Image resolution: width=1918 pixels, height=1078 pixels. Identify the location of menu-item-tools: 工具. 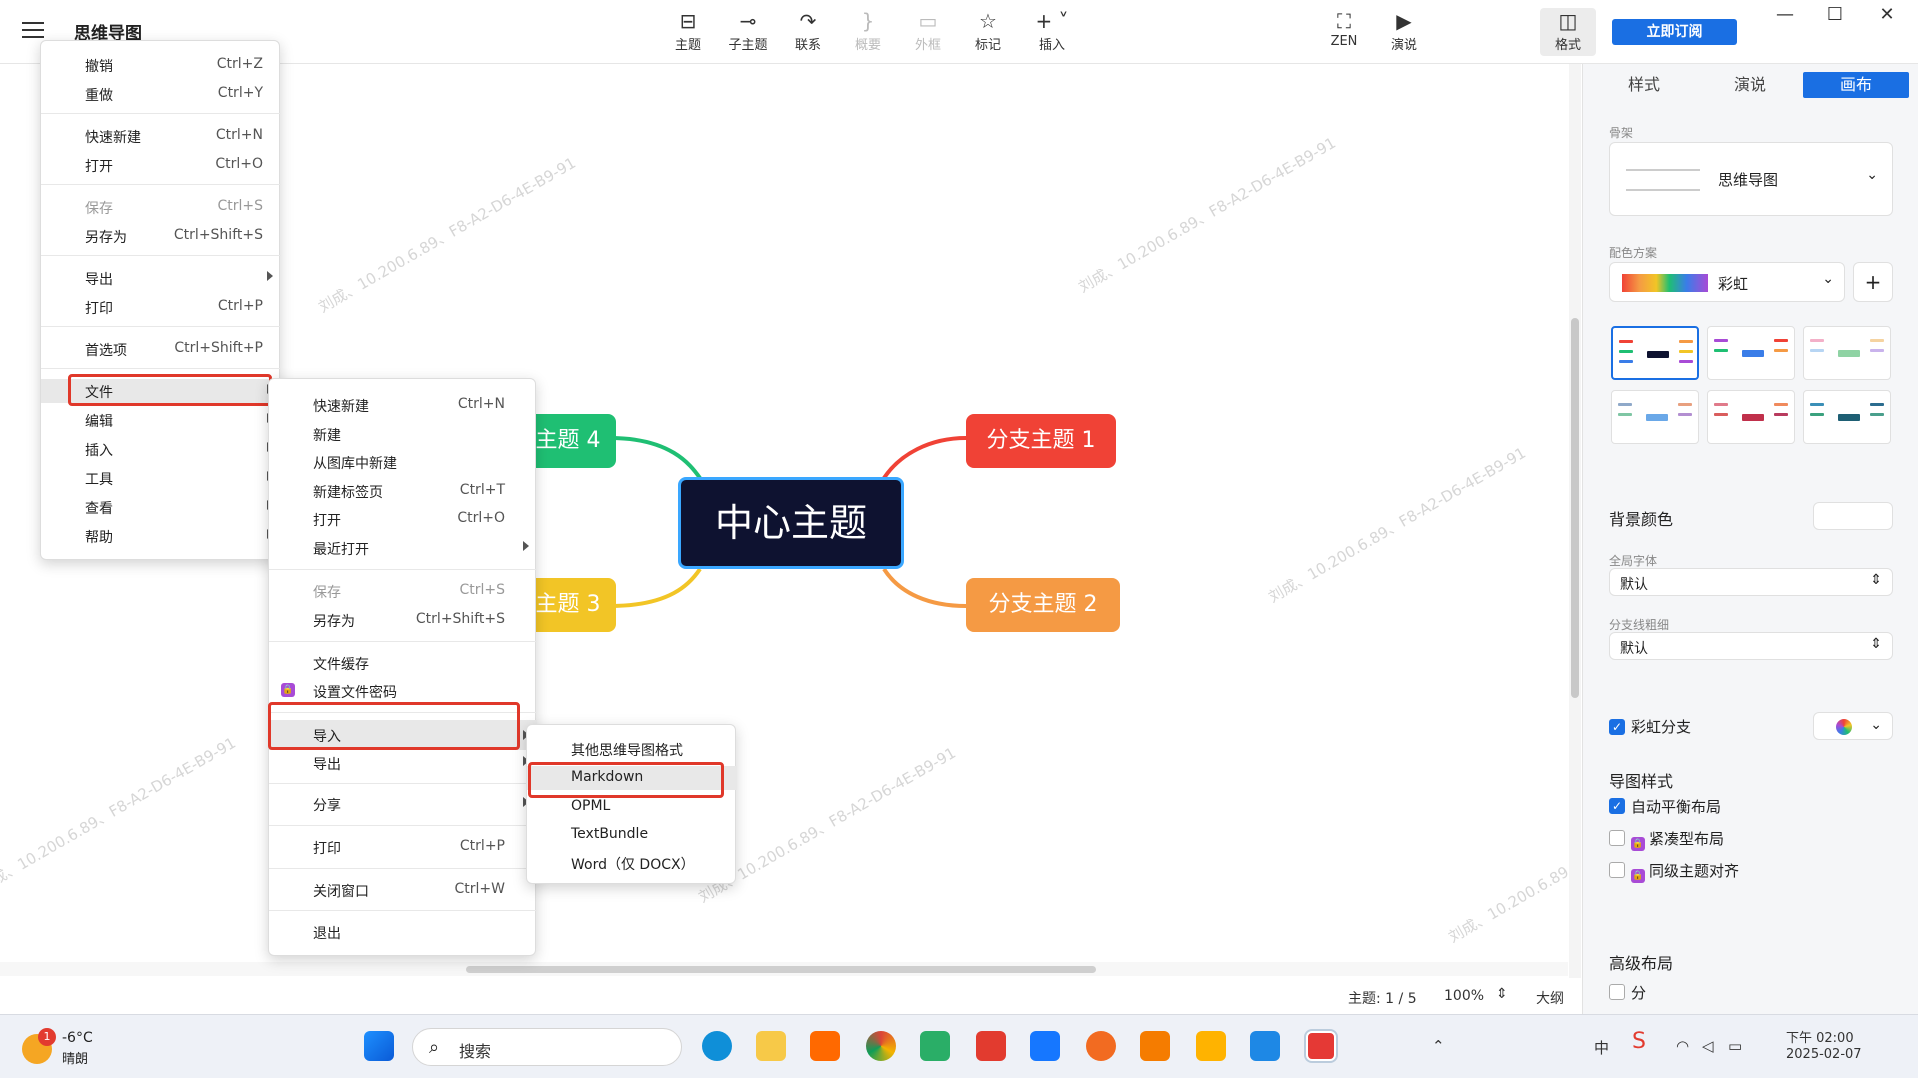
(161, 478).